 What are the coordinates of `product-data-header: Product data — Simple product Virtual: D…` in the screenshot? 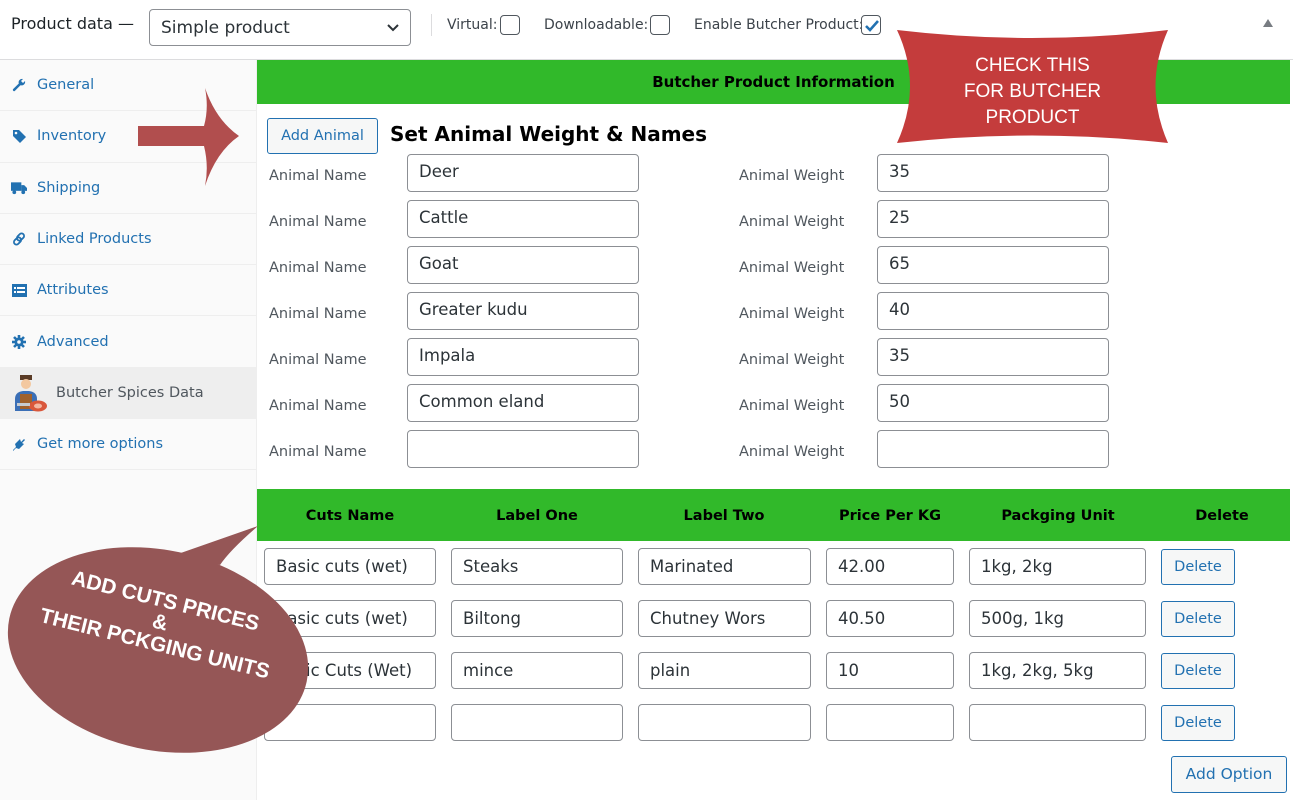 It's located at (646, 30).